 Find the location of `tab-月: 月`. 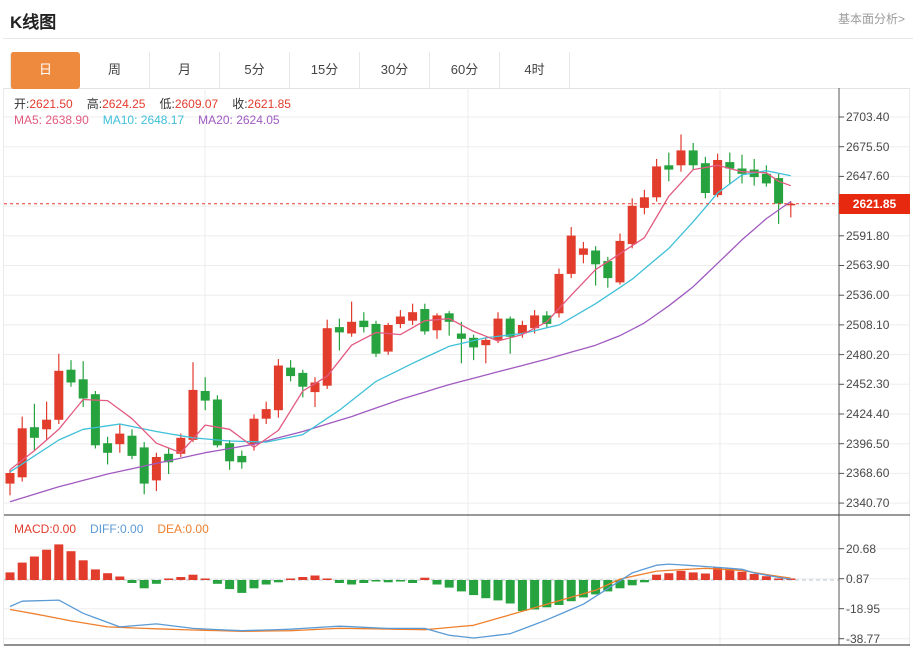

tab-月: 月 is located at coordinates (185, 70).